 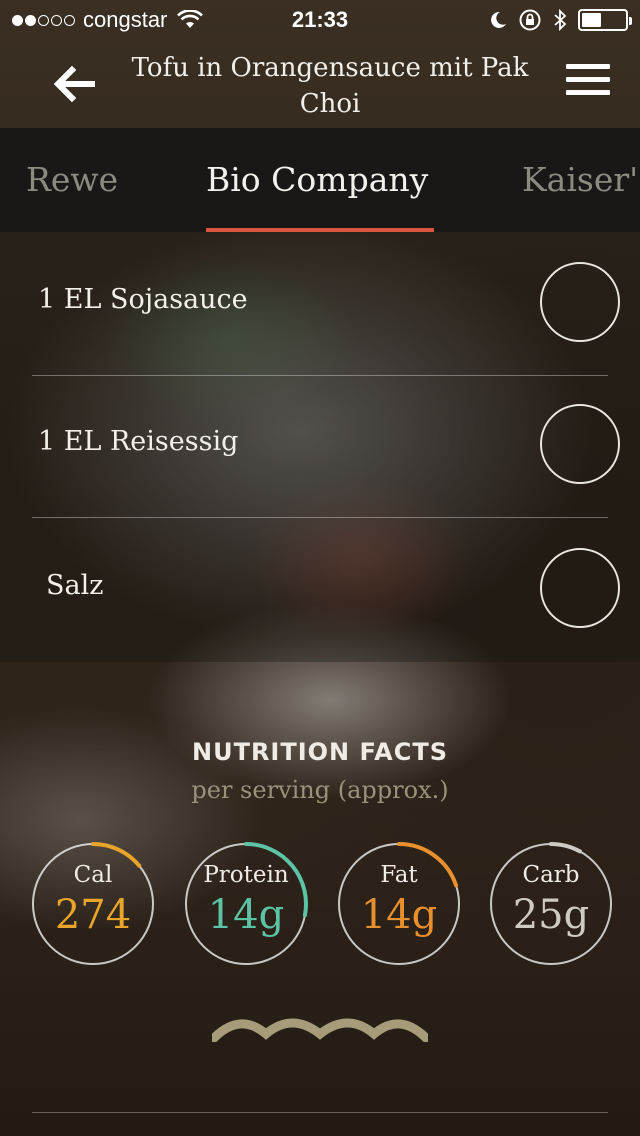 I want to click on nutrition-carbs: Carb 25g, so click(x=551, y=904).